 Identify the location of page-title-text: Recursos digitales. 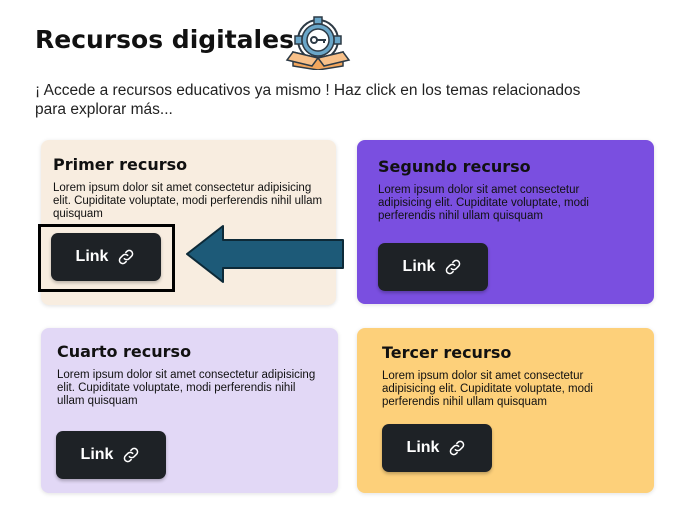
(164, 39).